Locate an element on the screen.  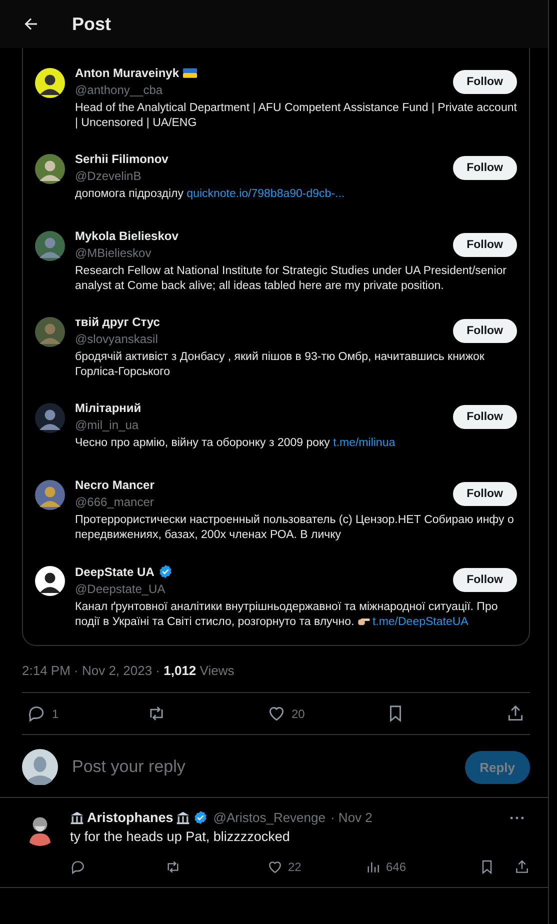
account-bio: бродячій активіст з Донбасу , який пішов в 93-тю Омбр, начитавшись книжок Горліса-Горського is located at coordinates (280, 365).